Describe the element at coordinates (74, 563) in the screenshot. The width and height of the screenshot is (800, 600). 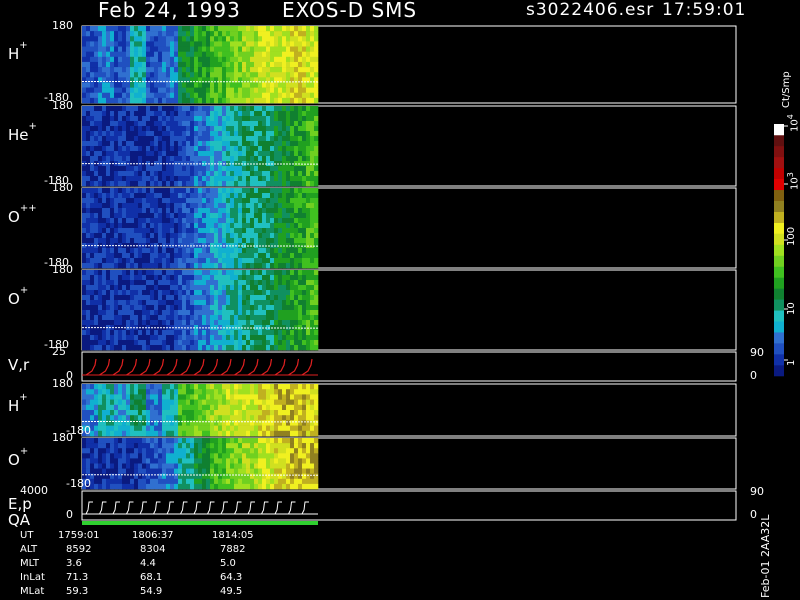
I see `ephemeris-value: 3.6` at that location.